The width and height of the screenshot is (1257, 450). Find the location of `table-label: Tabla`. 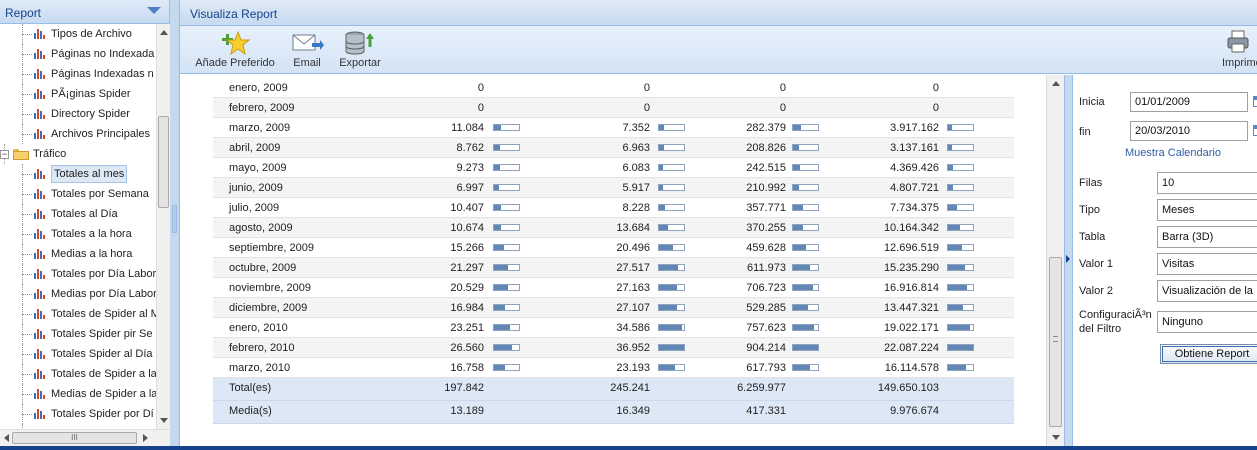

table-label: Tabla is located at coordinates (1092, 237).